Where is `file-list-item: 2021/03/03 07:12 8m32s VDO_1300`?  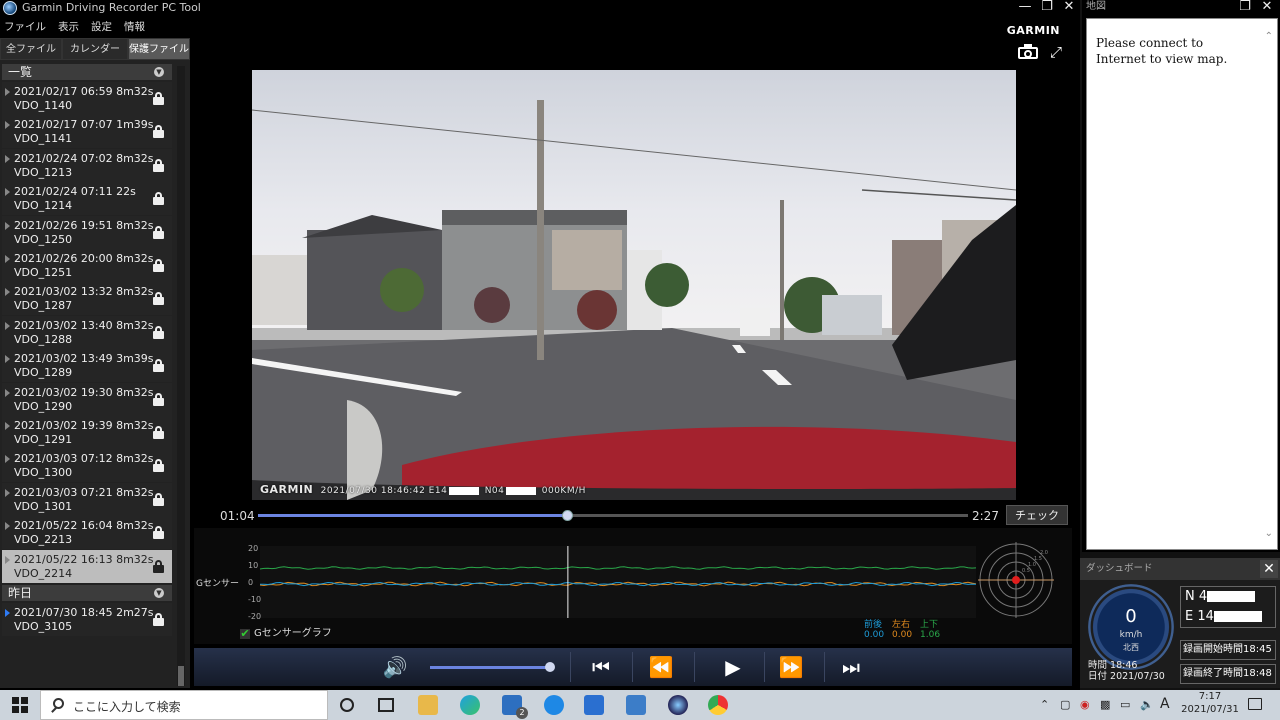 file-list-item: 2021/03/03 07:12 8m32s VDO_1300 is located at coordinates (87, 466).